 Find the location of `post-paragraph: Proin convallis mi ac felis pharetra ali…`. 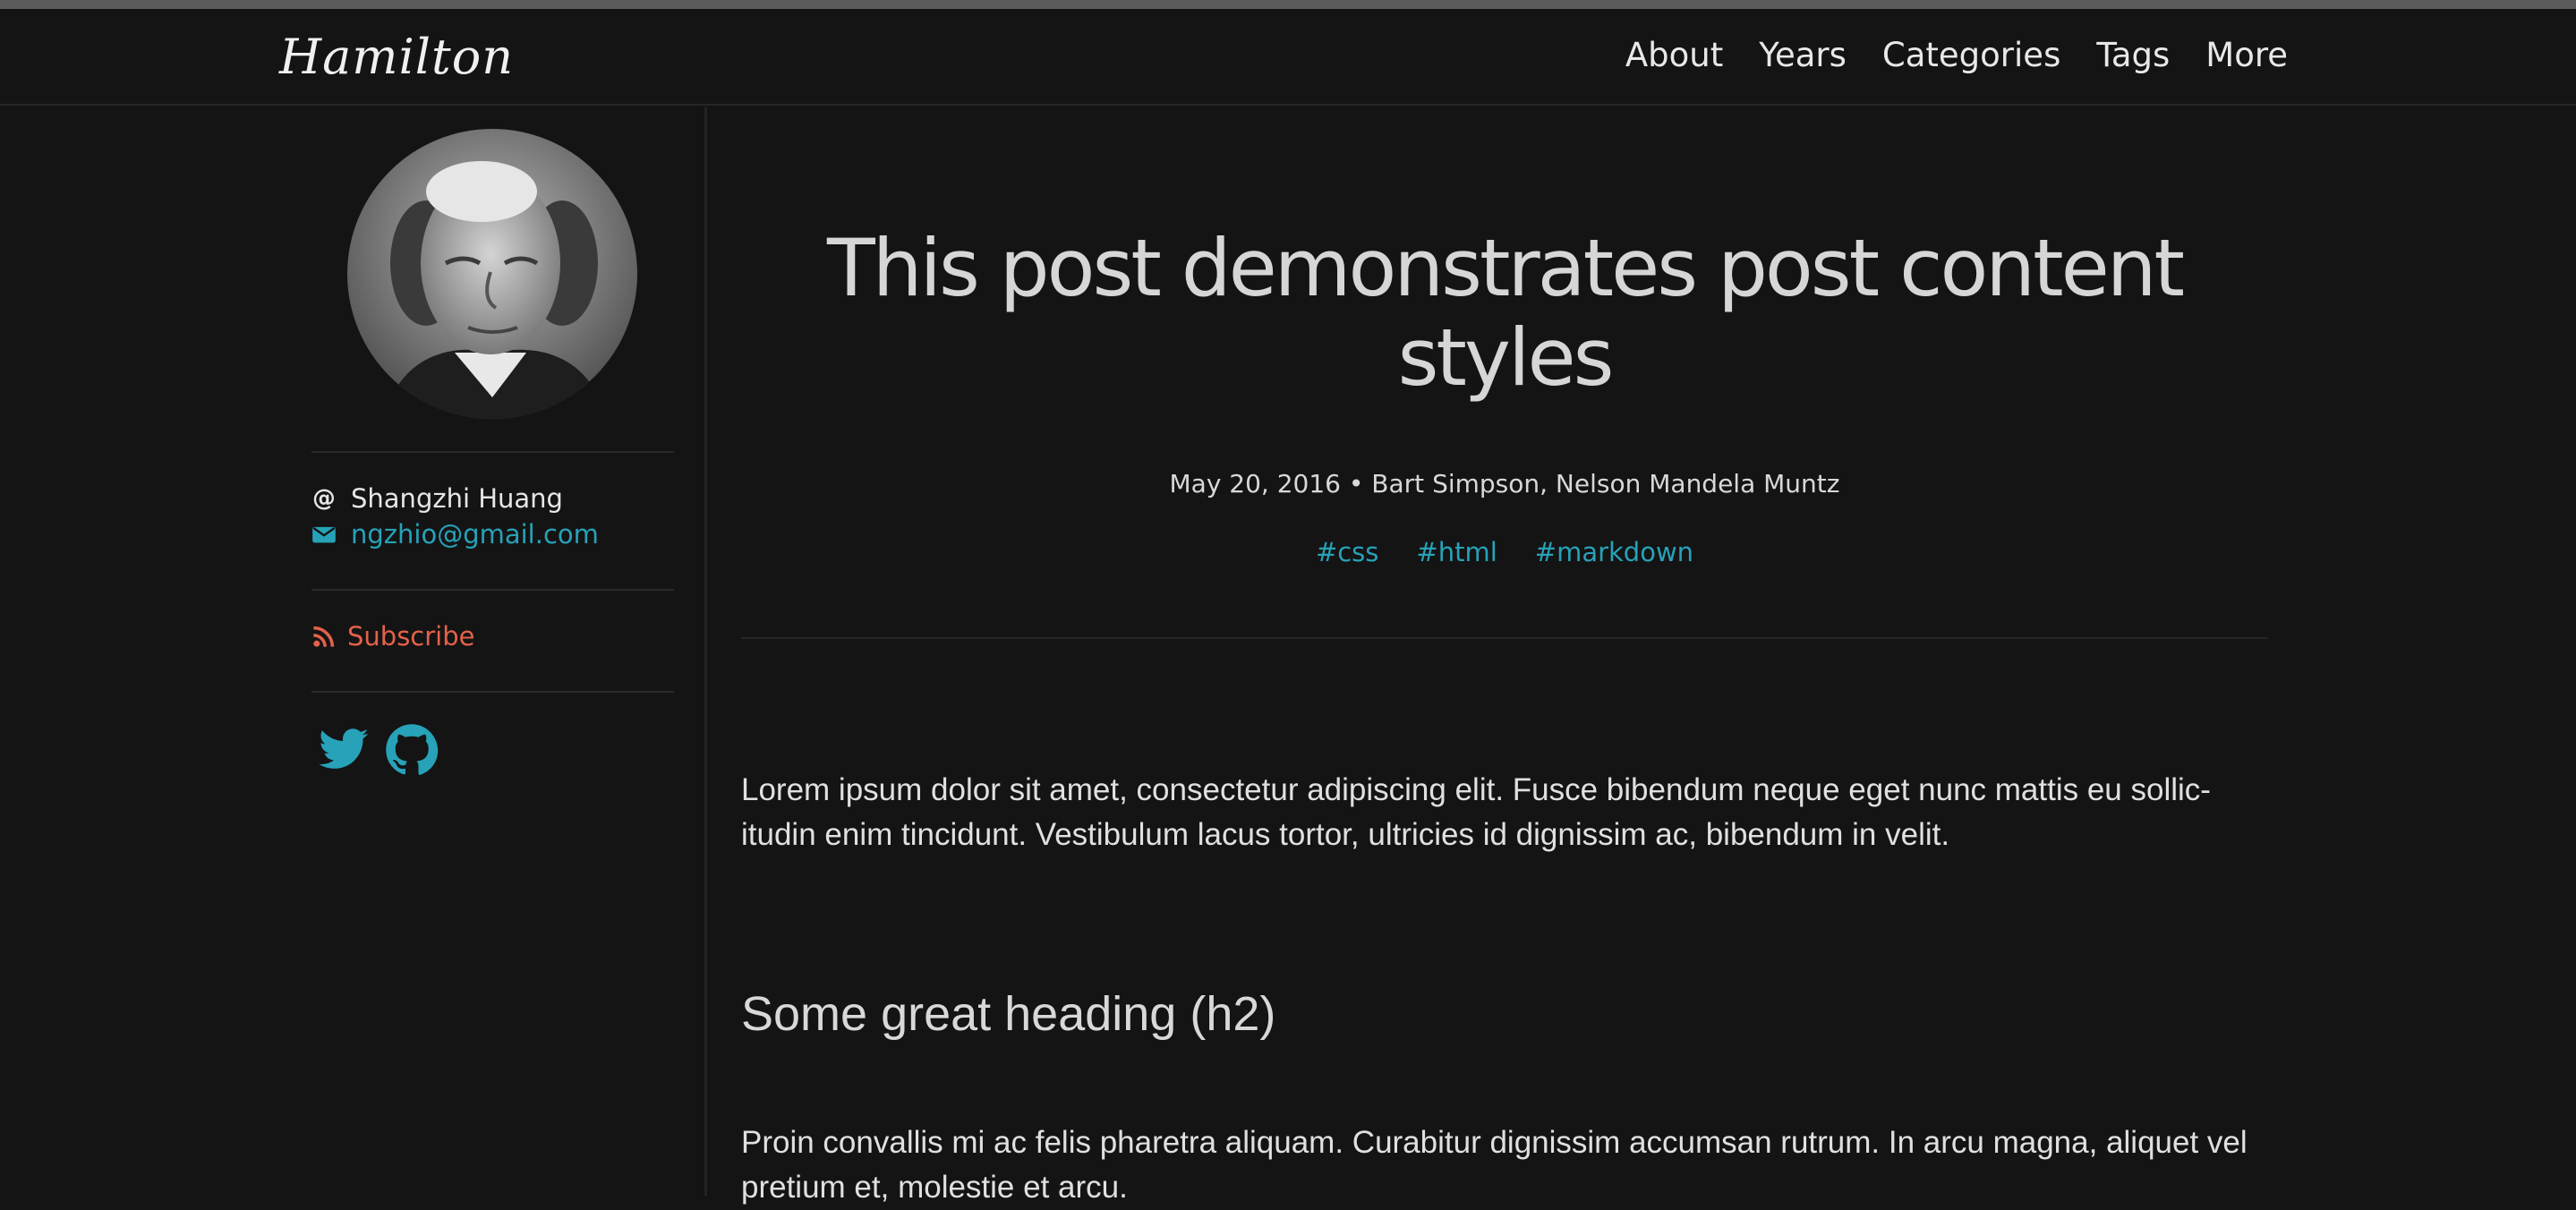

post-paragraph: Proin convallis mi ac felis pharetra ali… is located at coordinates (1494, 1165).